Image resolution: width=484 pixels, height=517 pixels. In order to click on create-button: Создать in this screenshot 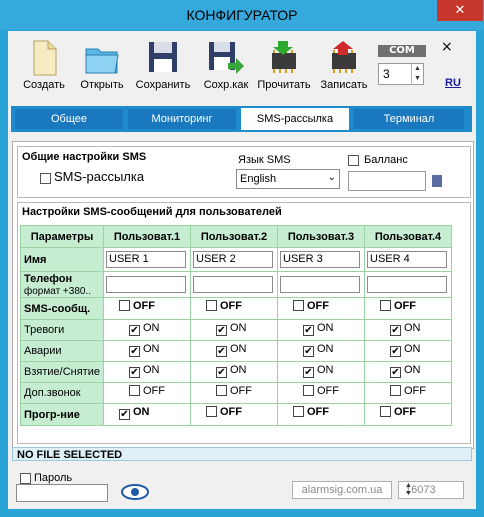, I will do `click(44, 69)`.